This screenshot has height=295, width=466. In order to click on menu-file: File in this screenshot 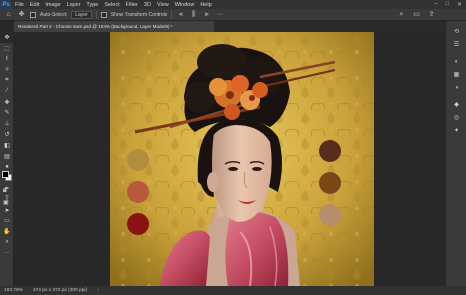, I will do `click(19, 5)`.